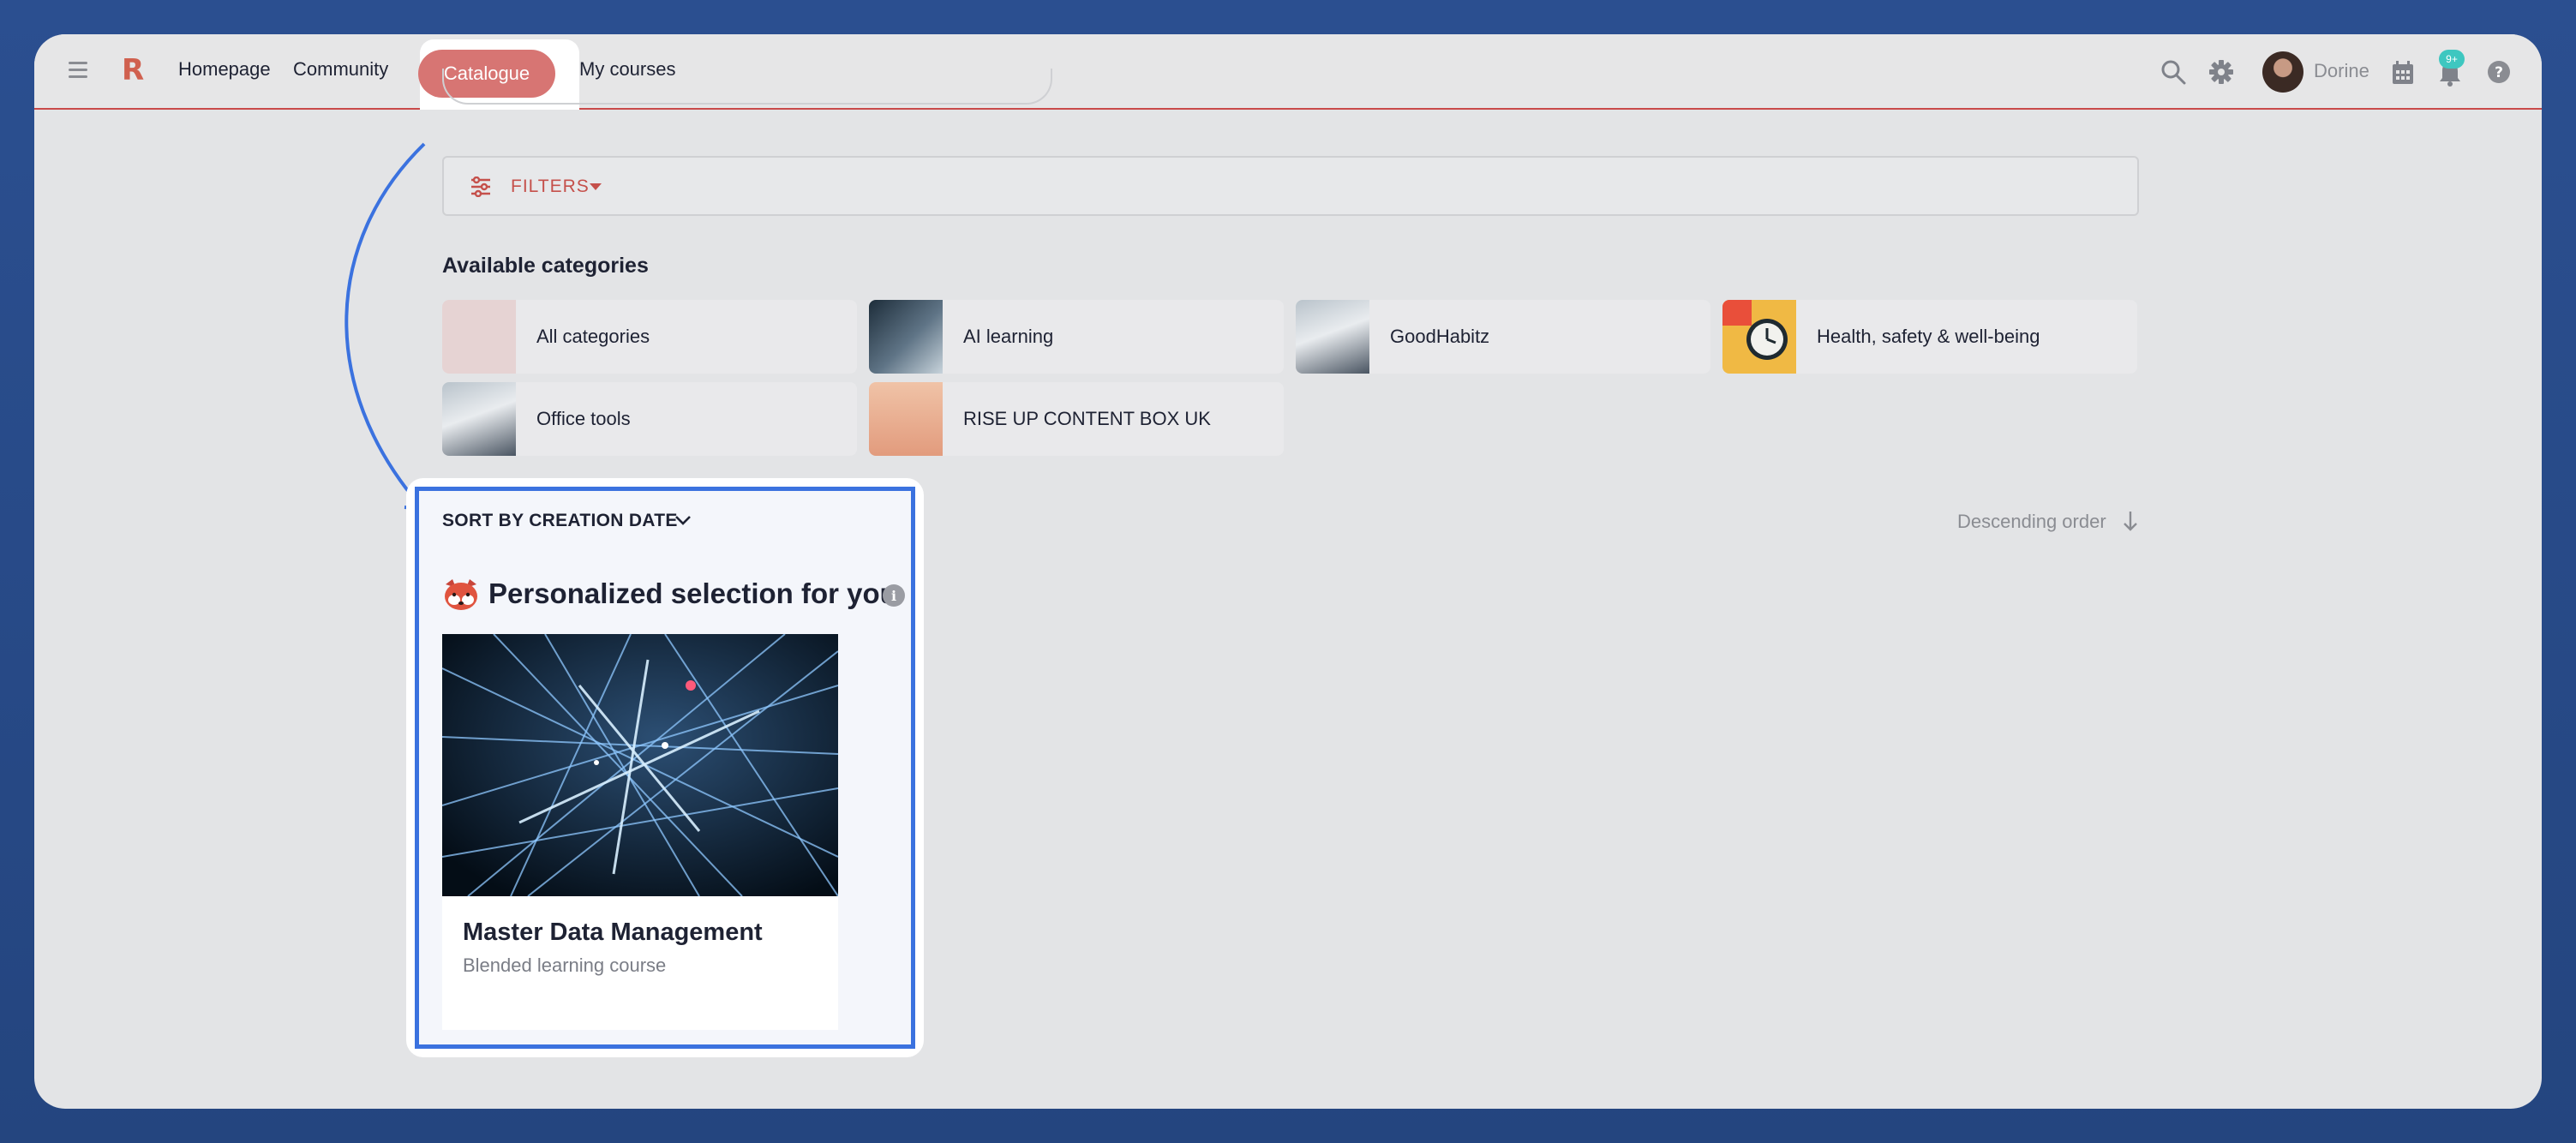 The height and width of the screenshot is (1143, 2576). I want to click on annotation-arrow, so click(385, 326).